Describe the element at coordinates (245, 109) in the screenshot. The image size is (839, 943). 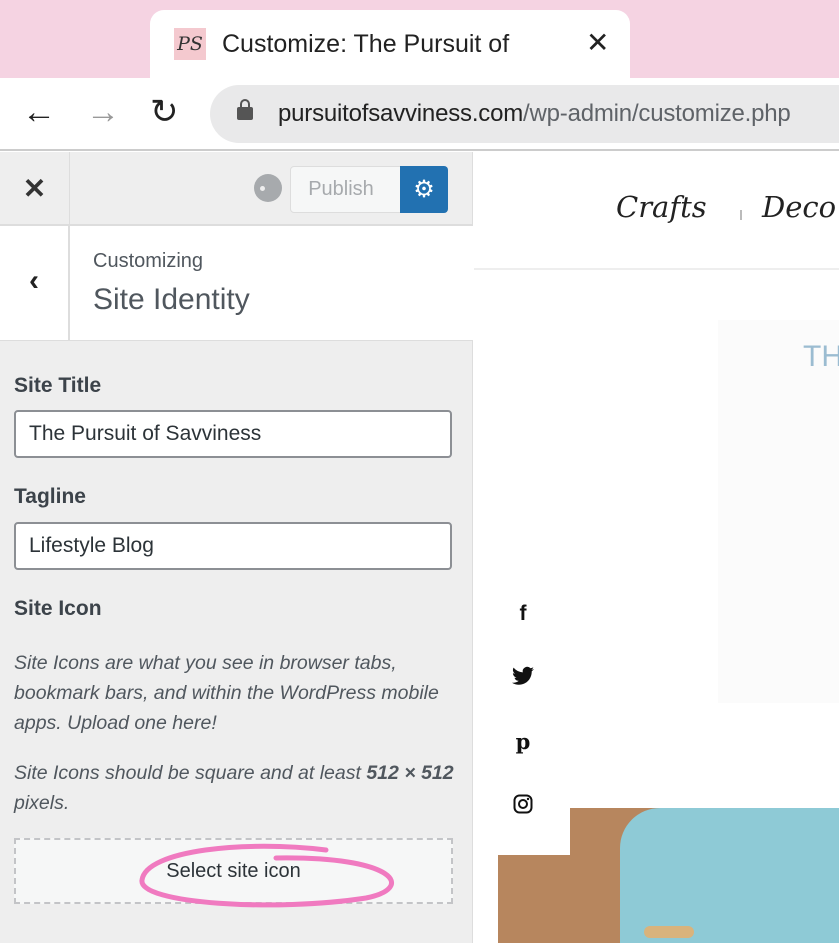
I see `lock-icon` at that location.